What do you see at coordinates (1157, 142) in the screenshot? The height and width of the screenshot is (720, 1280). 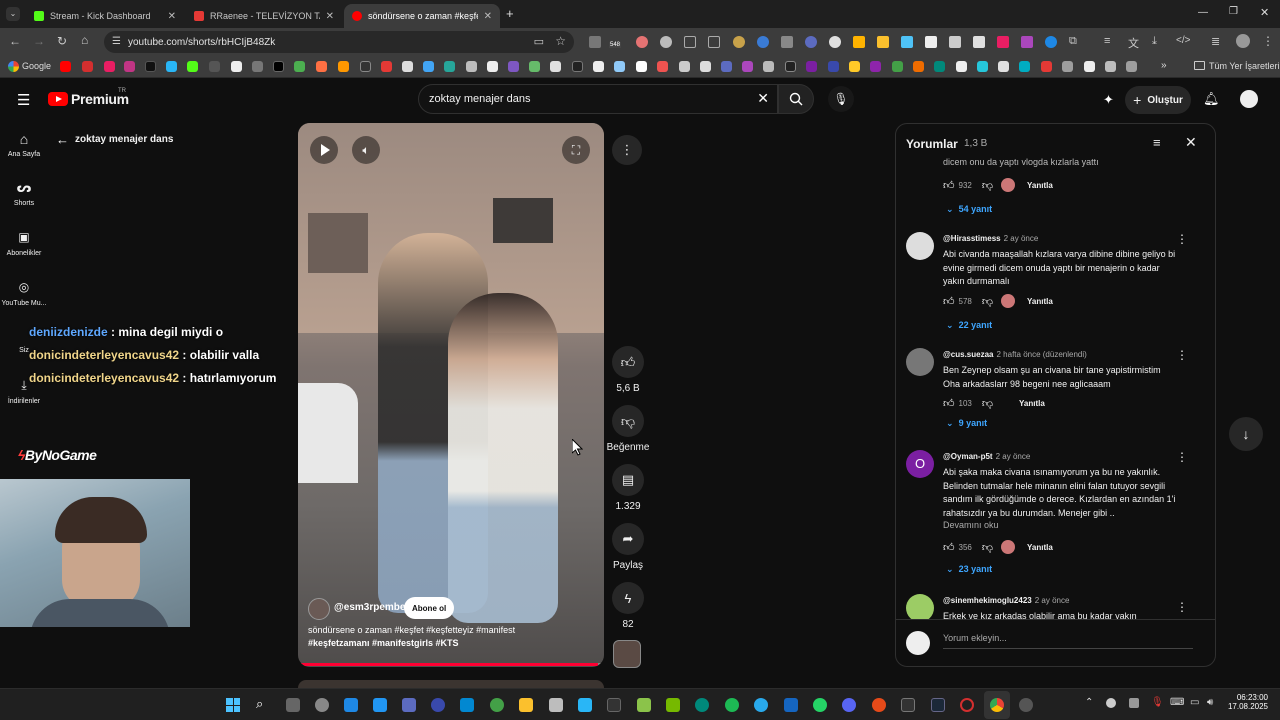 I see `sort-comments-icon: ≡` at bounding box center [1157, 142].